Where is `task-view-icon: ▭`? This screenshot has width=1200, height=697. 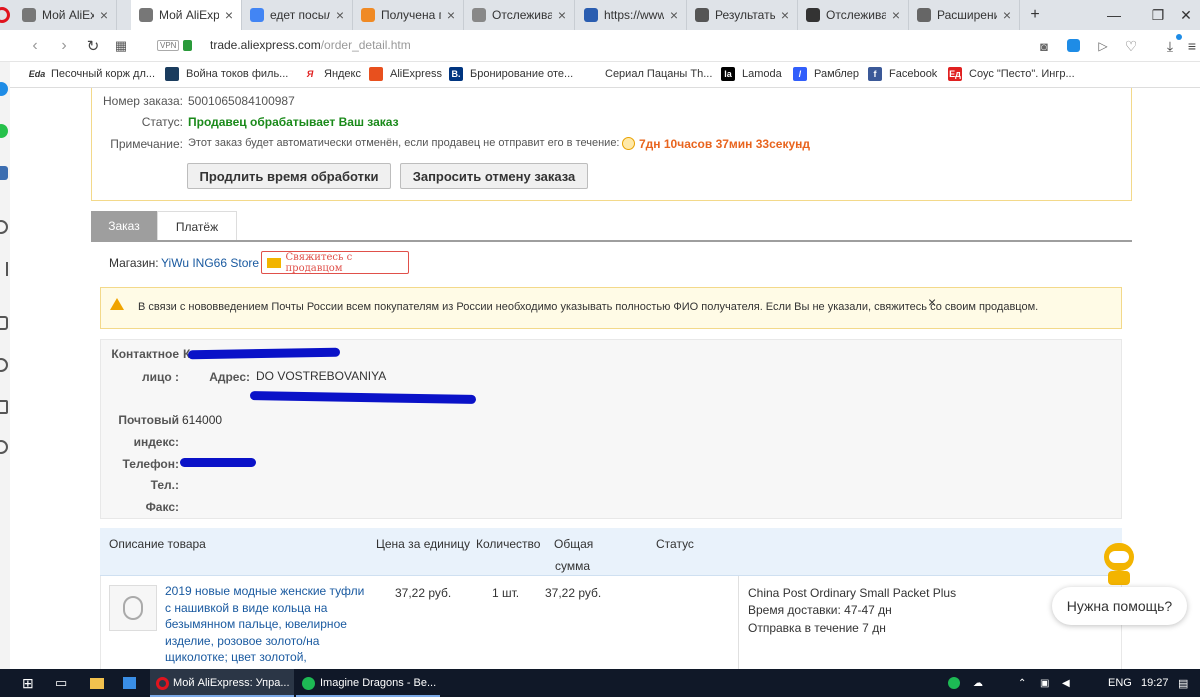
task-view-icon: ▭ is located at coordinates (61, 683).